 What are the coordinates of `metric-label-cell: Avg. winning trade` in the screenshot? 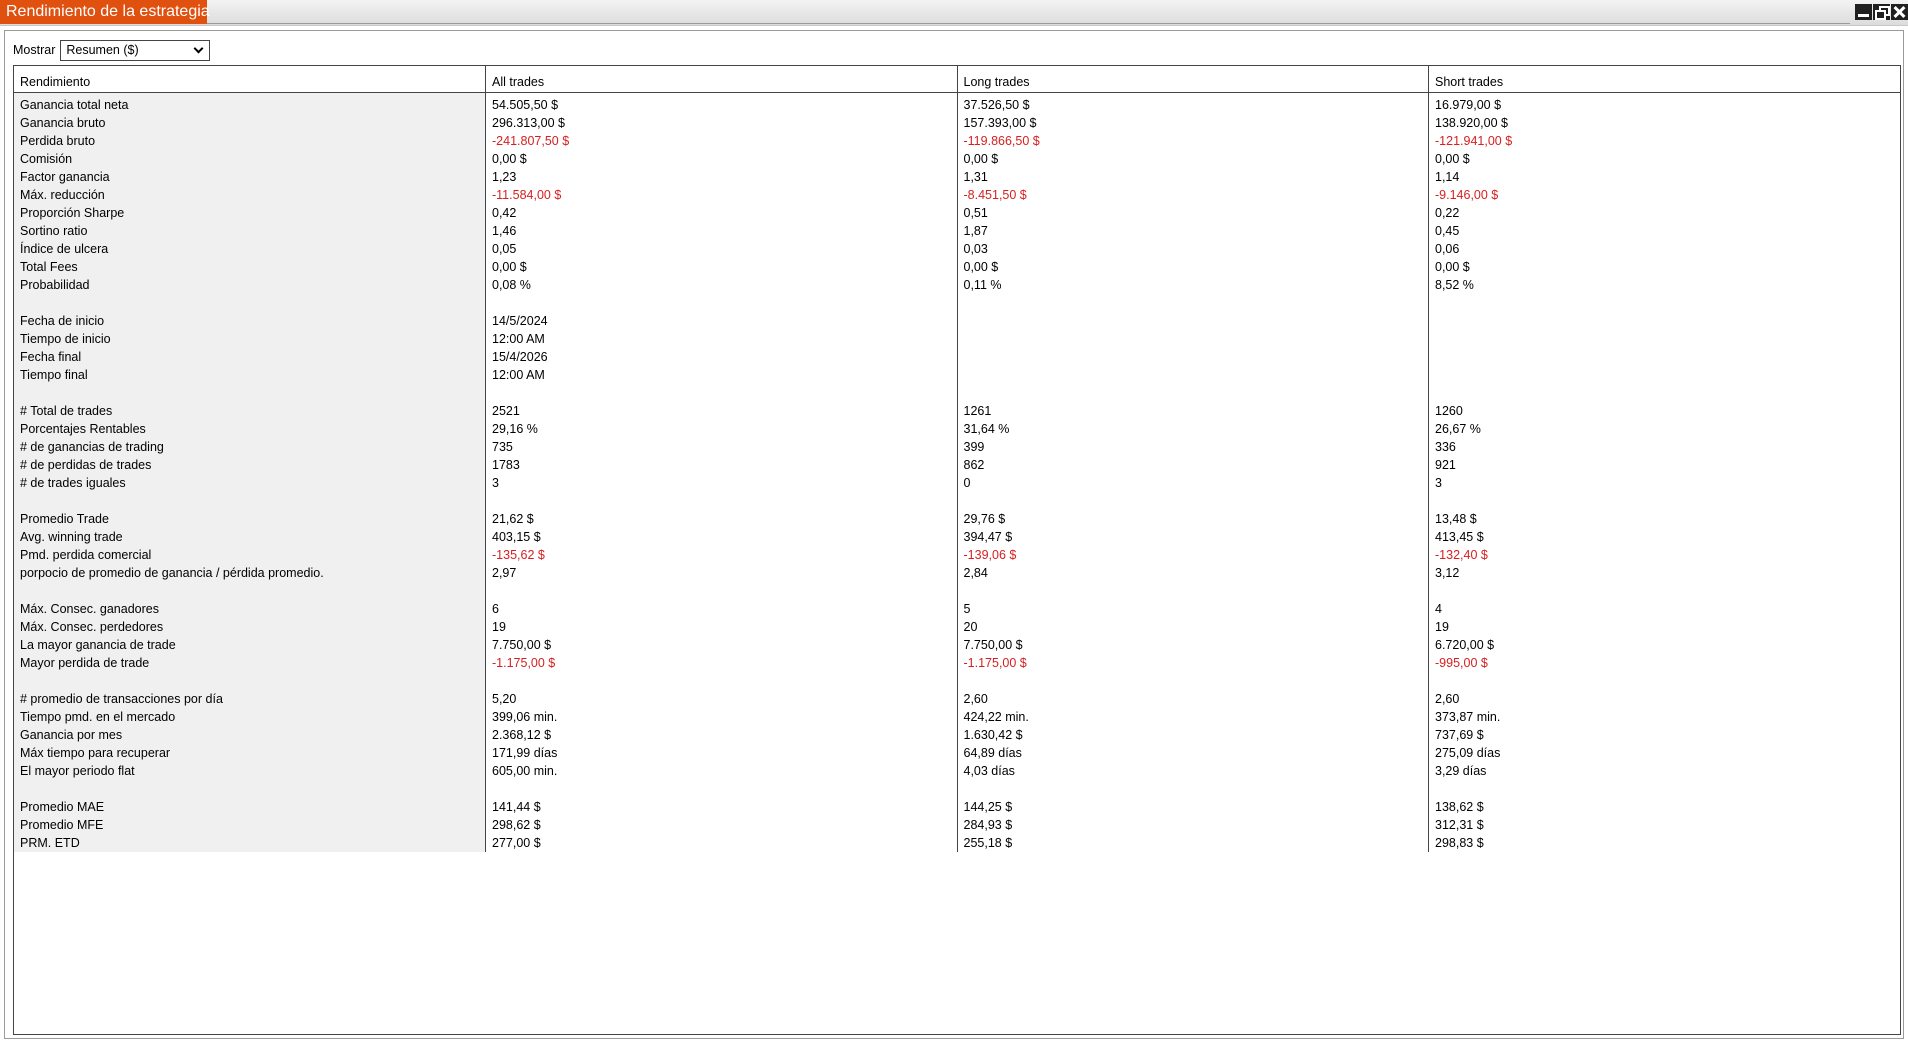 It's located at (250, 536).